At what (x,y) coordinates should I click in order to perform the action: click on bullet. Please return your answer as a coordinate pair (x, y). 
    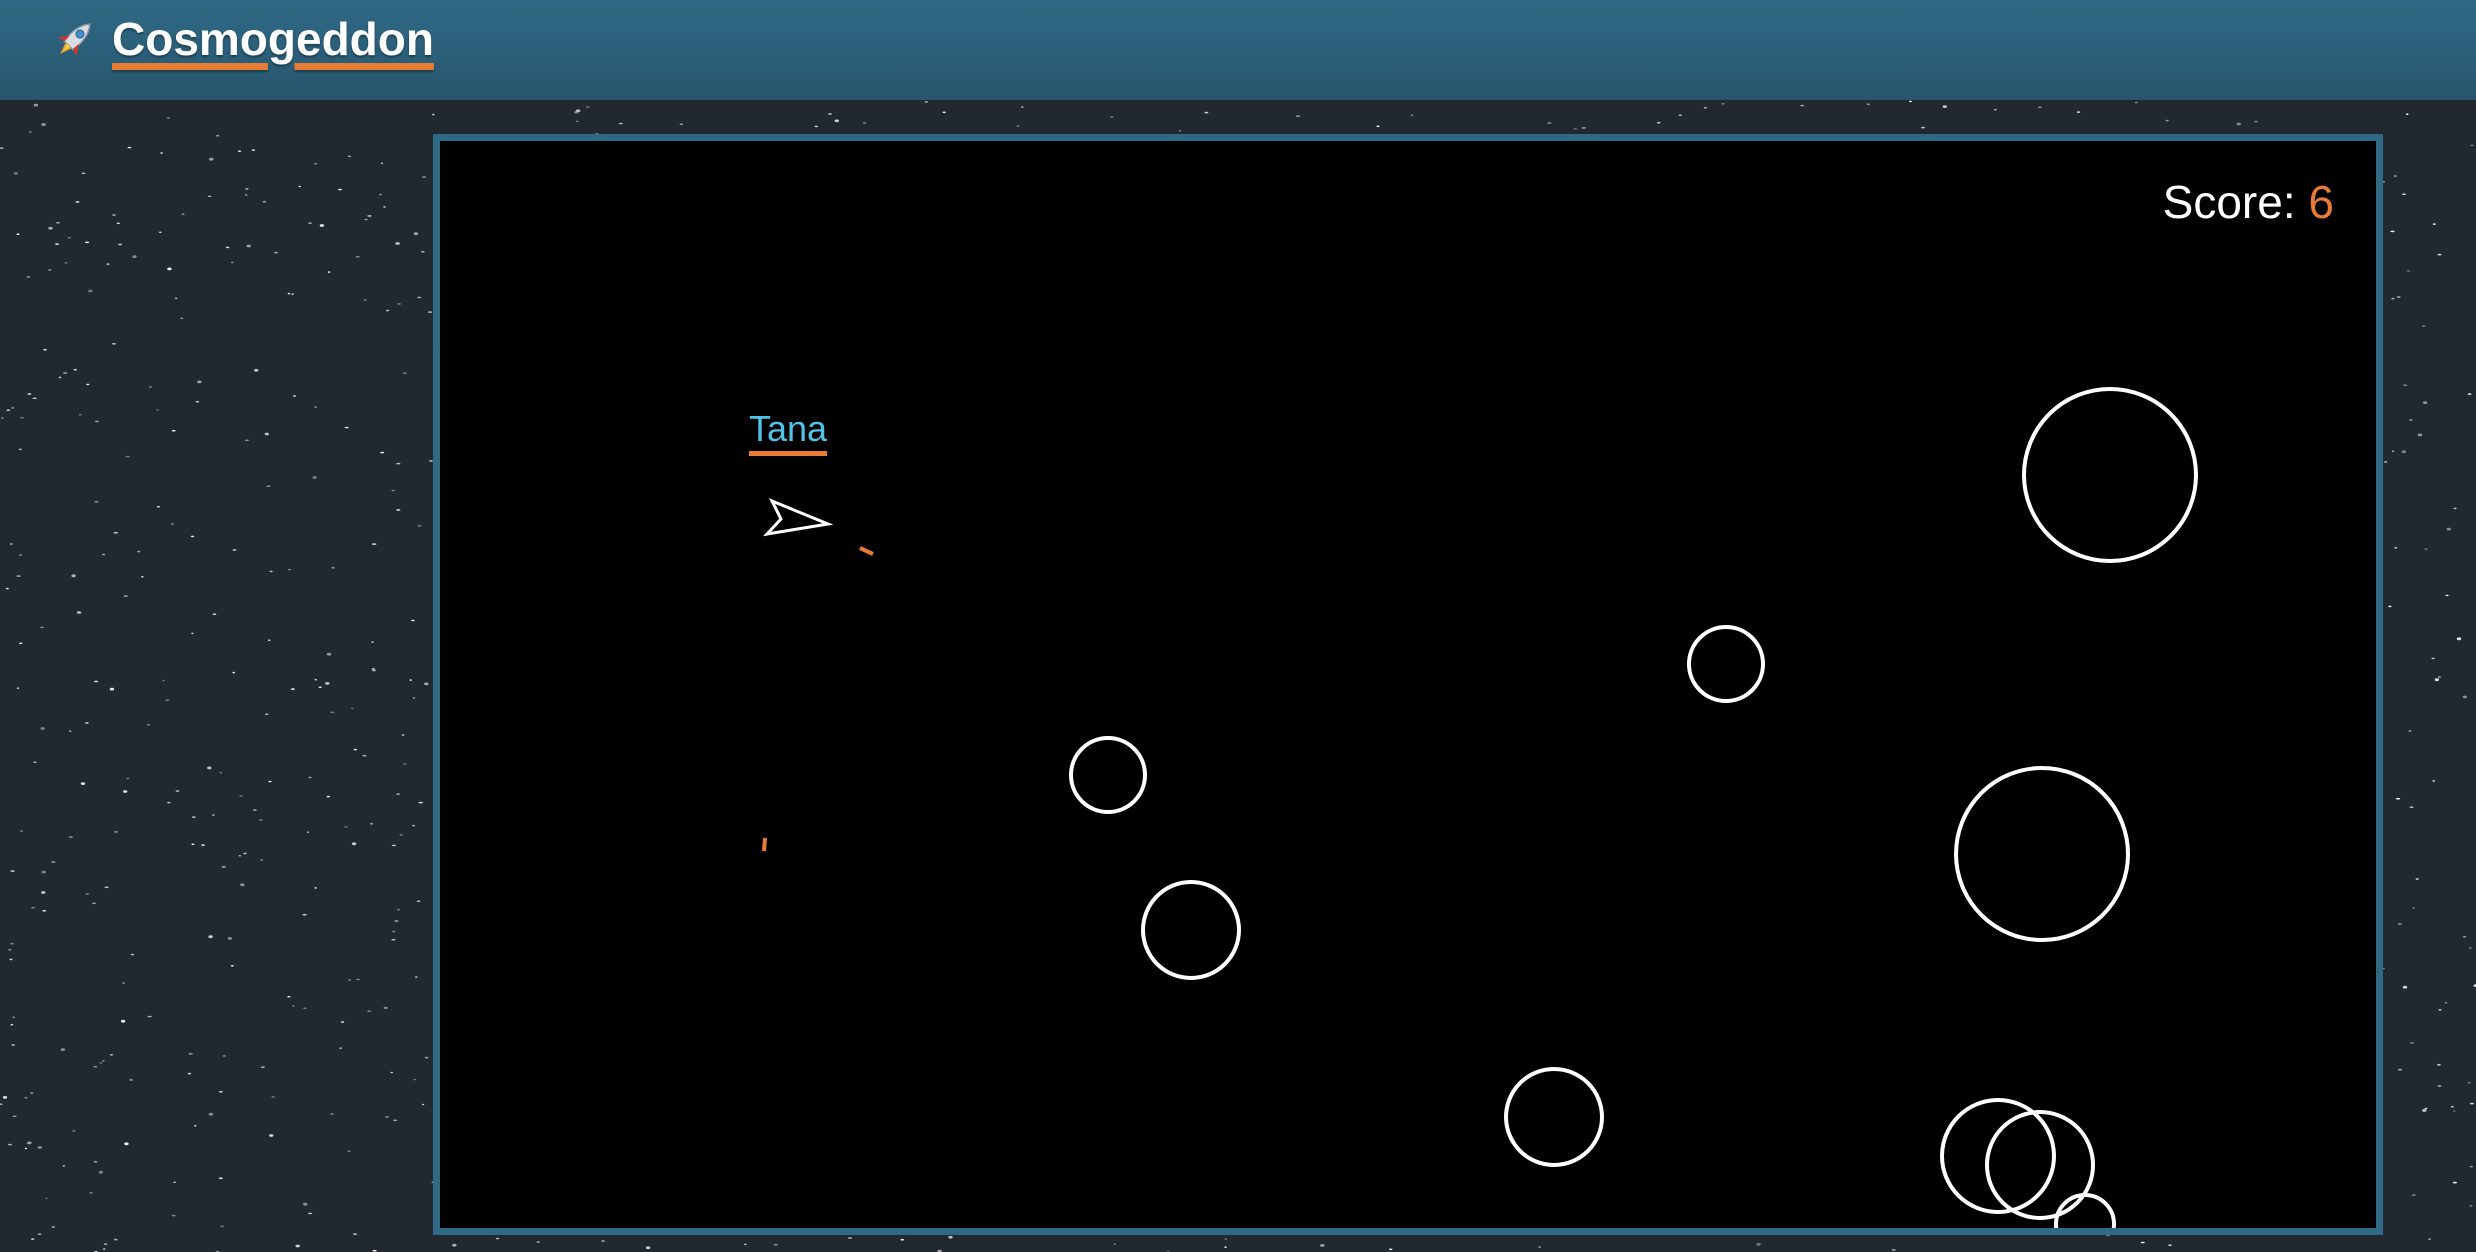
    Looking at the image, I should click on (866, 551).